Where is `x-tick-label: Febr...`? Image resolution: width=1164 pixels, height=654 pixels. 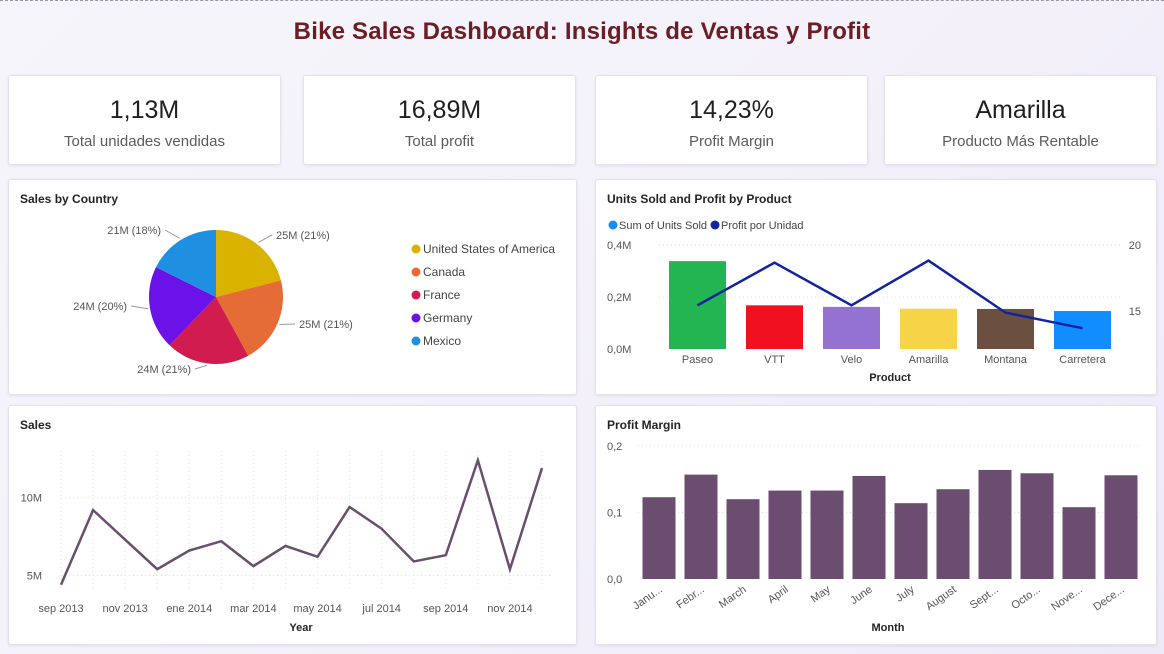 x-tick-label: Febr... is located at coordinates (690, 598).